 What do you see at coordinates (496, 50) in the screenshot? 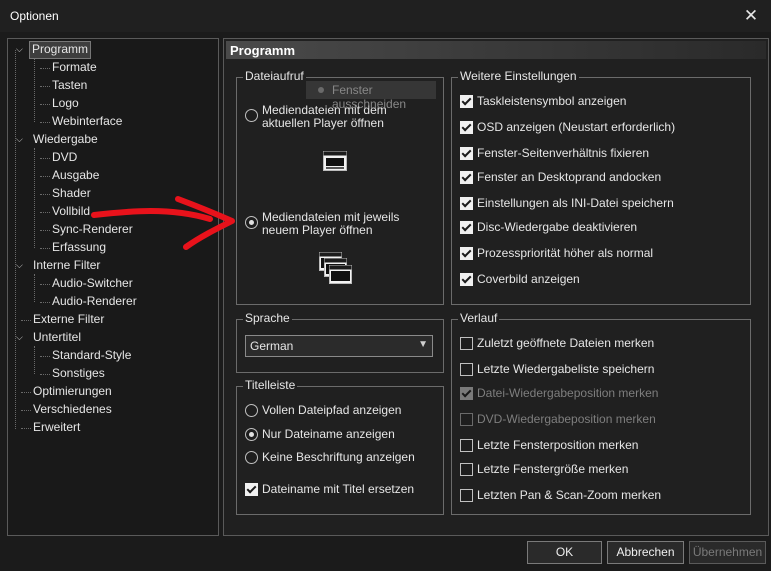
I see `panel-header: Programm` at bounding box center [496, 50].